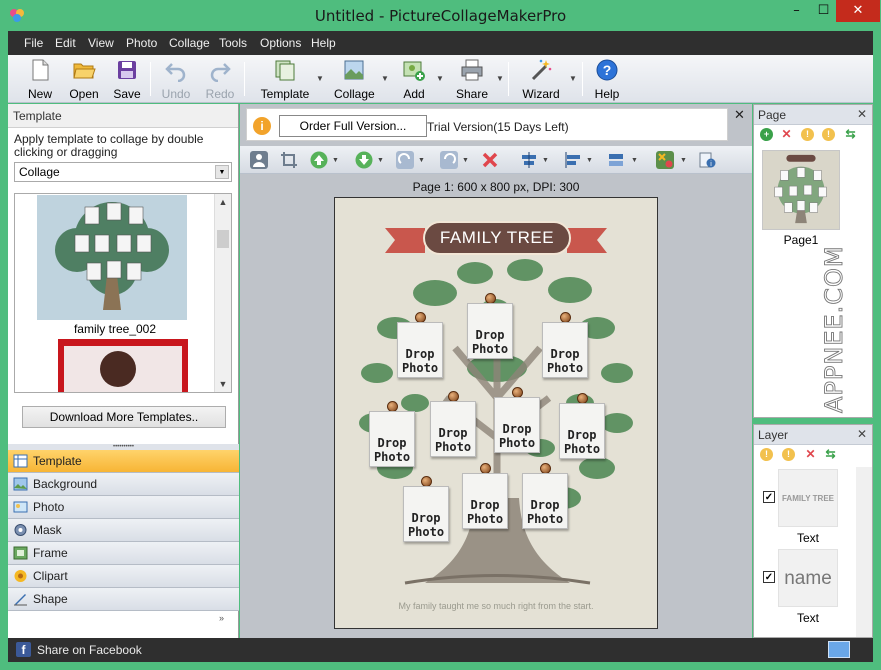 This screenshot has height=670, width=881. I want to click on tab-photo: Photo, so click(123, 507).